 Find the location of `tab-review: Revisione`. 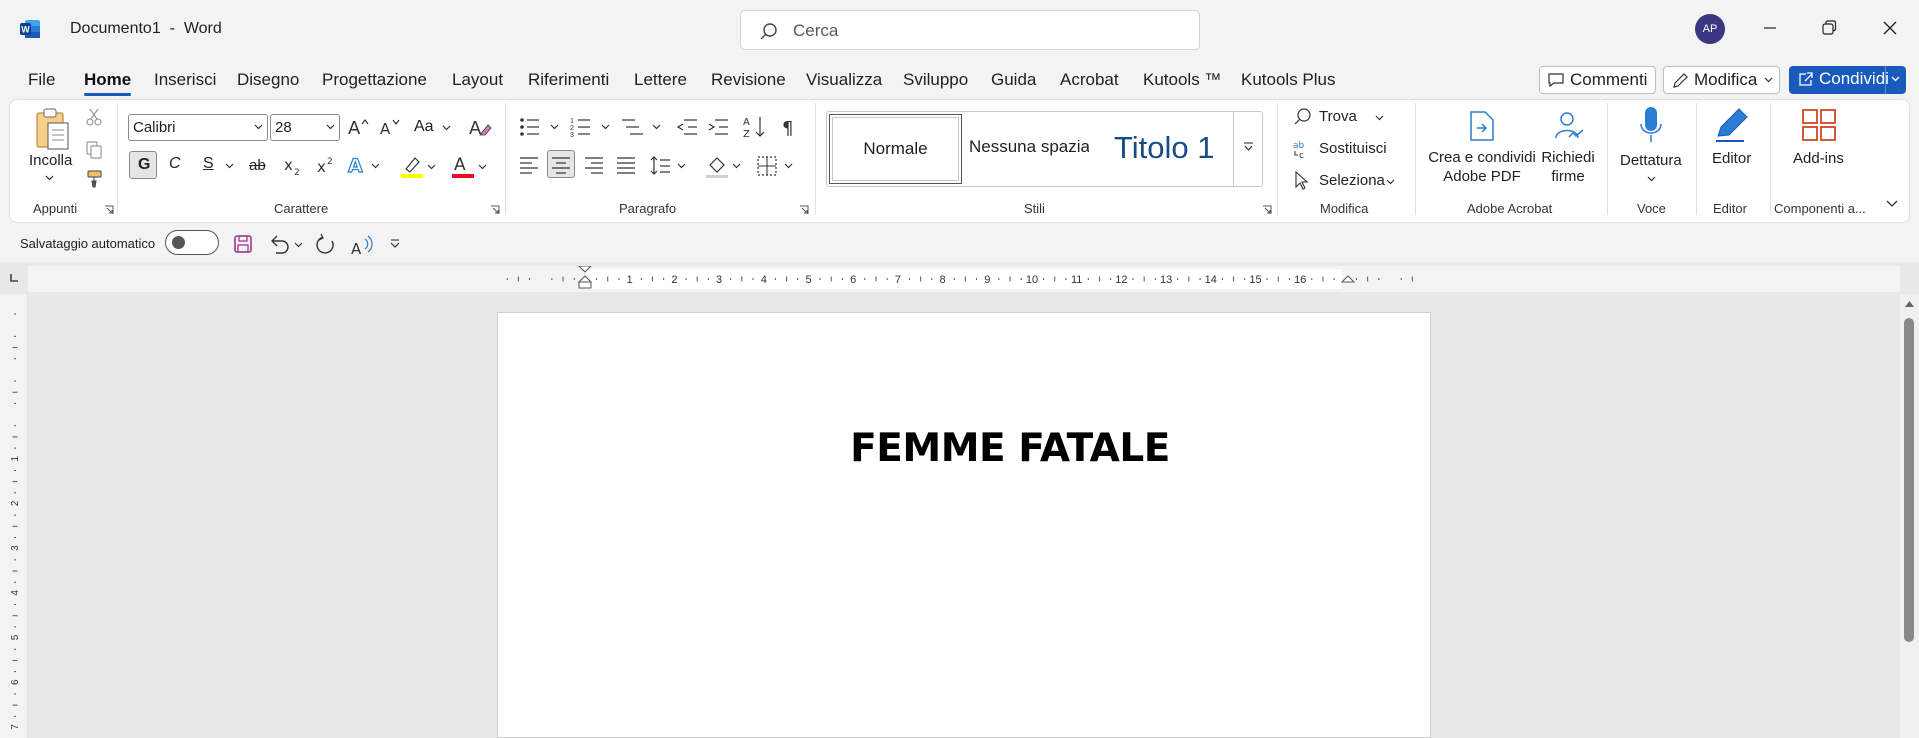

tab-review: Revisione is located at coordinates (748, 80).